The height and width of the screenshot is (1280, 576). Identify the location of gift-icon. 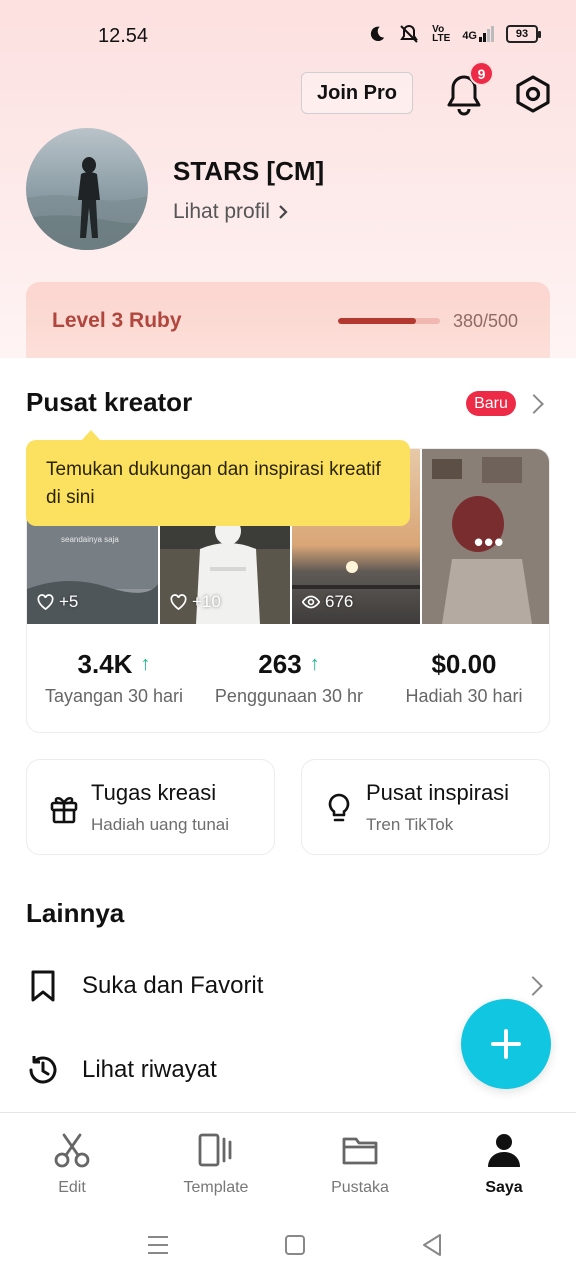
(64, 810).